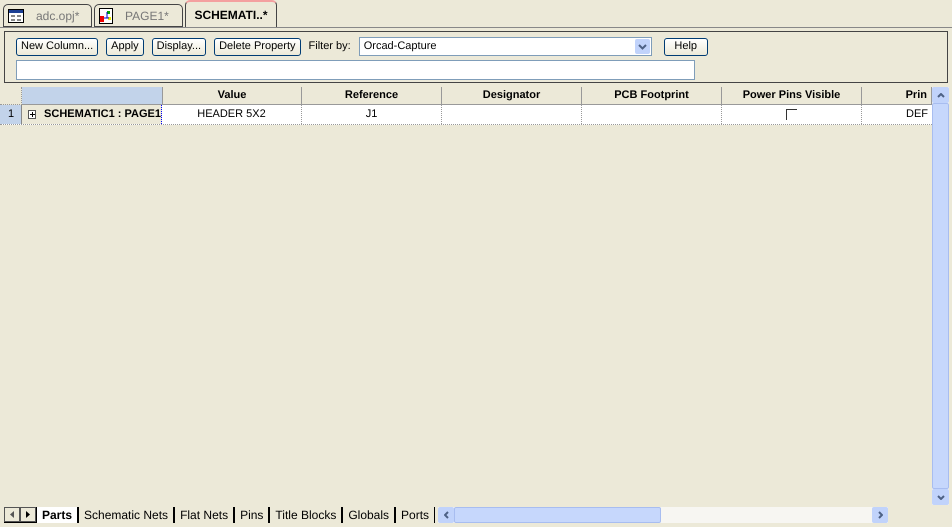 The height and width of the screenshot is (527, 952). What do you see at coordinates (880, 515) in the screenshot?
I see `chevron-right-icon` at bounding box center [880, 515].